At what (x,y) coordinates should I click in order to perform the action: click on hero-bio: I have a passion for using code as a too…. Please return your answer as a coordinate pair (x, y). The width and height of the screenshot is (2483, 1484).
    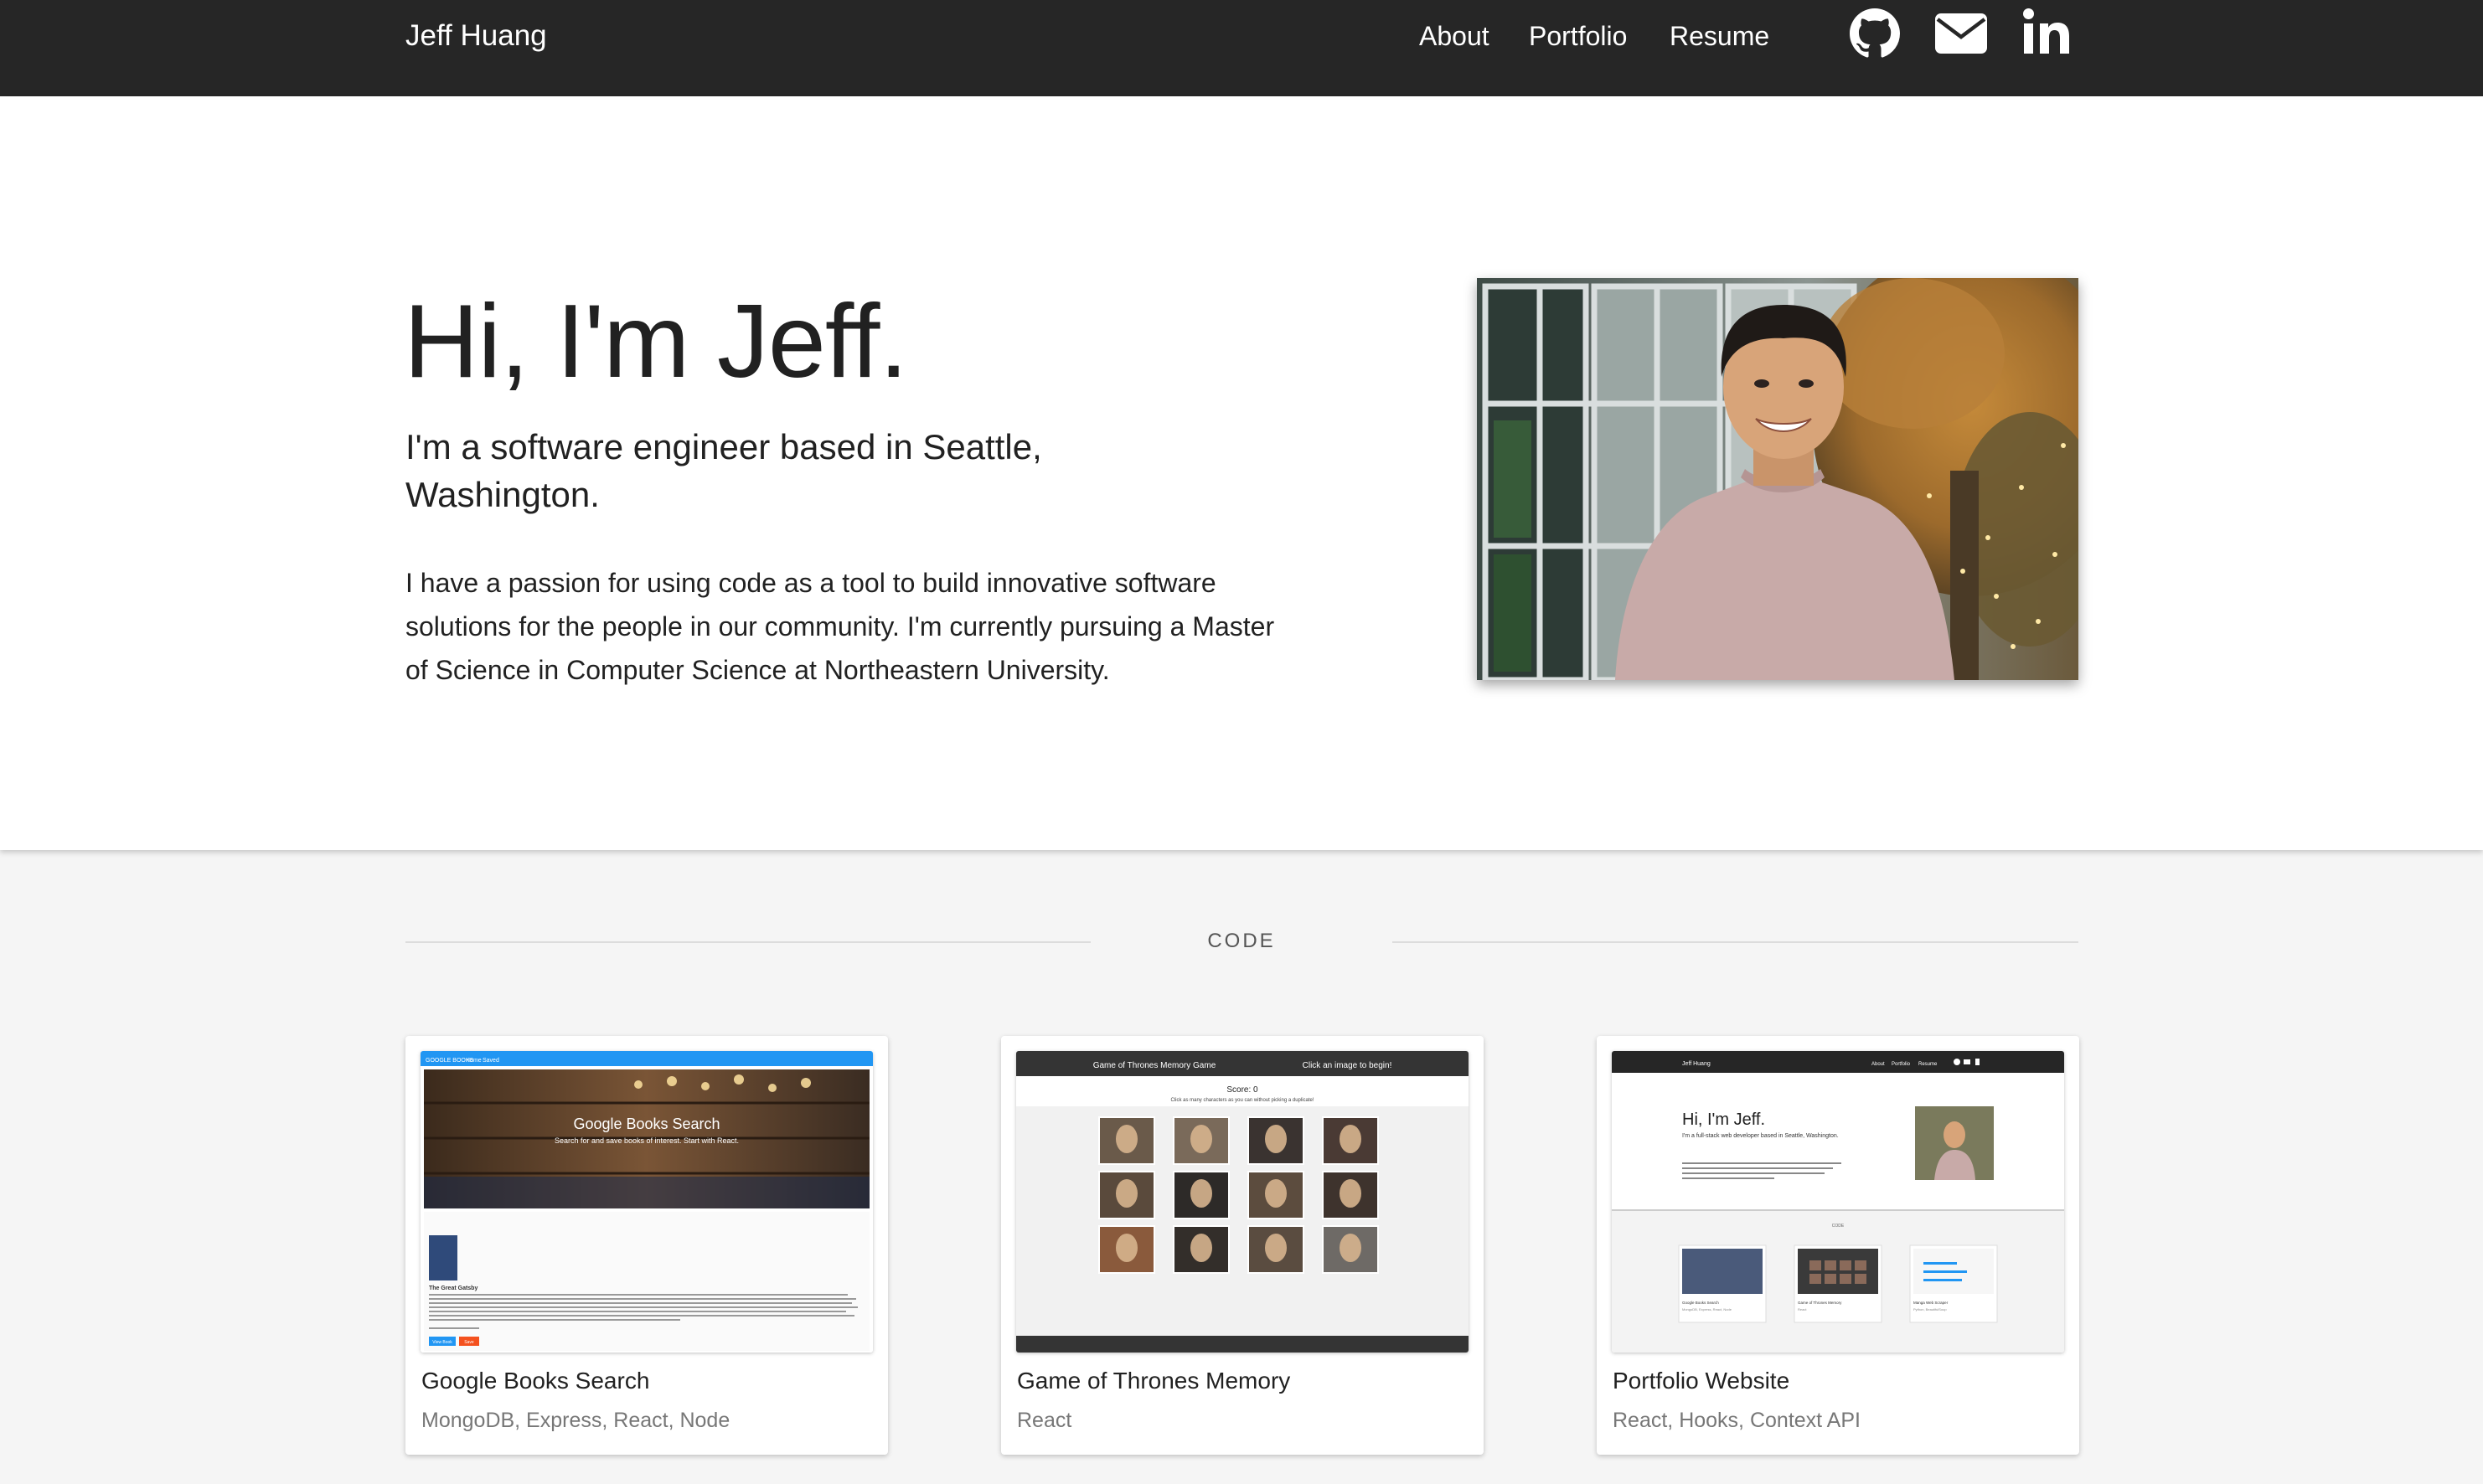
    Looking at the image, I should click on (840, 626).